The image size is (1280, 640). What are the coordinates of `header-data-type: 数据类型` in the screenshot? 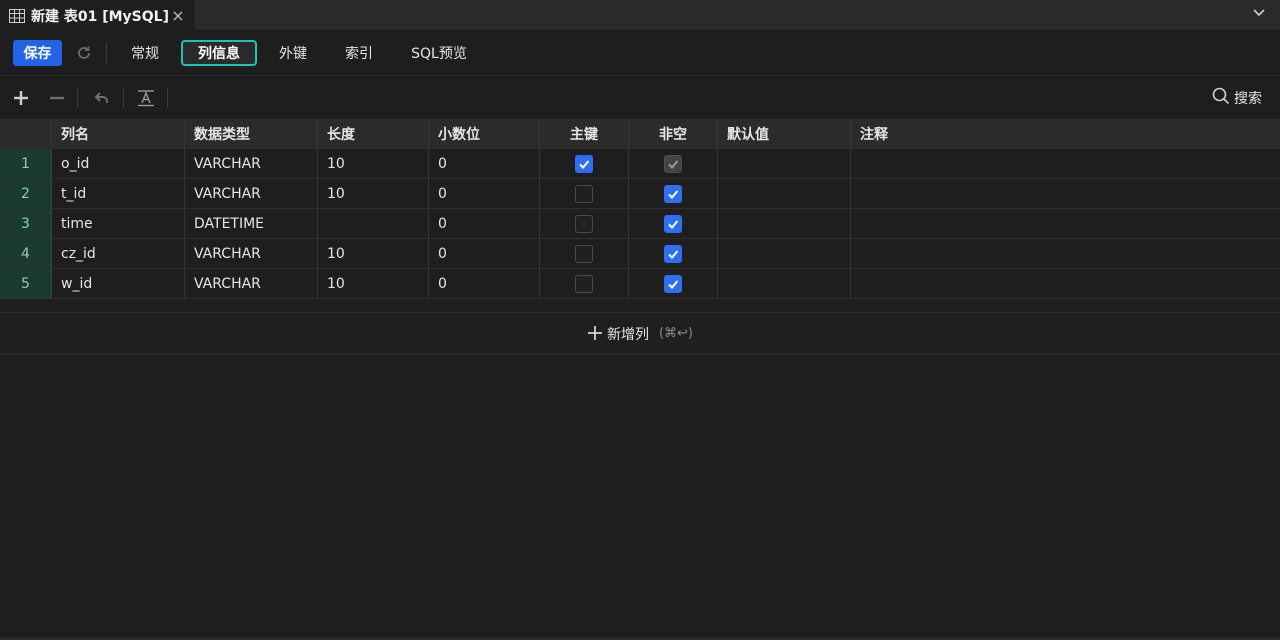 It's located at (251, 134).